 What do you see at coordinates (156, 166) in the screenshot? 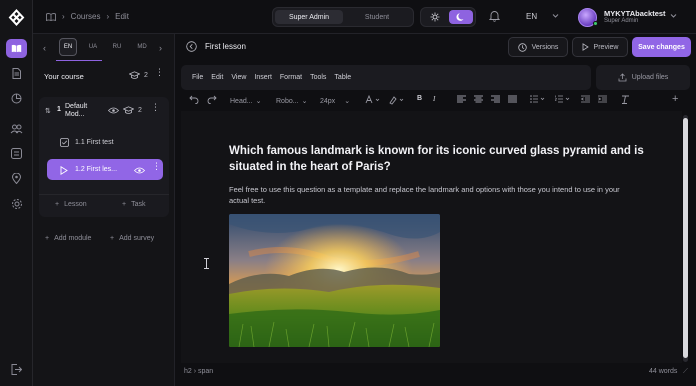
I see `lesson-more-icon: ⋮` at bounding box center [156, 166].